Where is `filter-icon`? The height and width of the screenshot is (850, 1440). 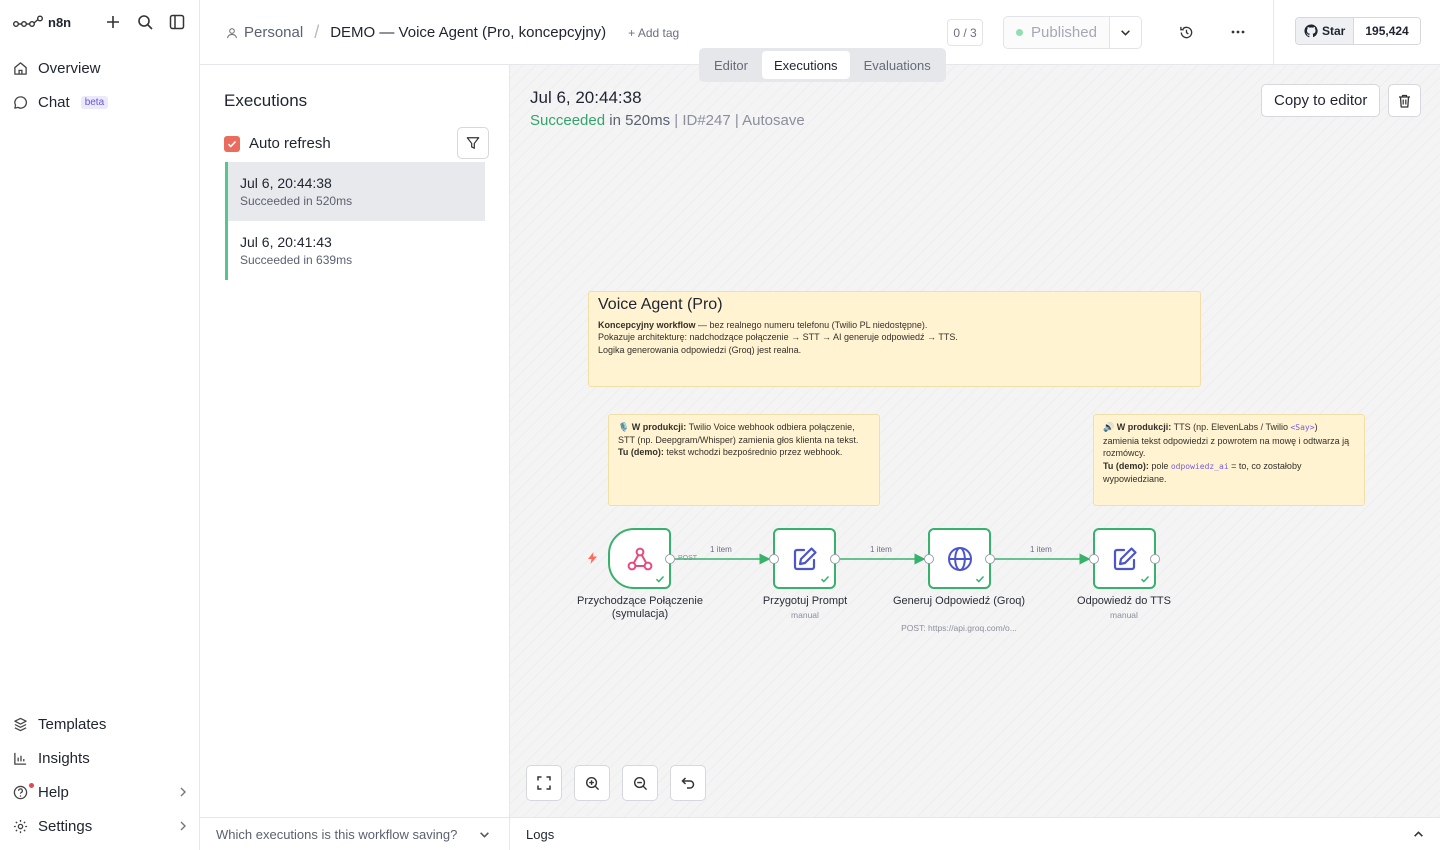 filter-icon is located at coordinates (473, 143).